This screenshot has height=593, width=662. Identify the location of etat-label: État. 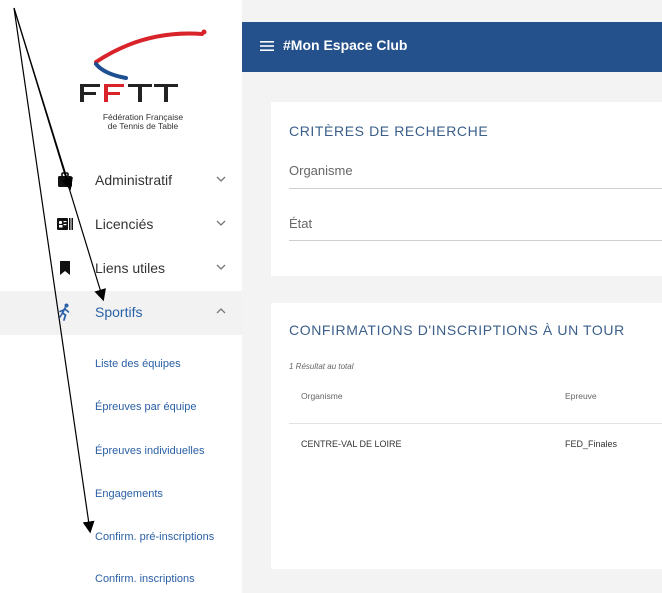
(301, 223).